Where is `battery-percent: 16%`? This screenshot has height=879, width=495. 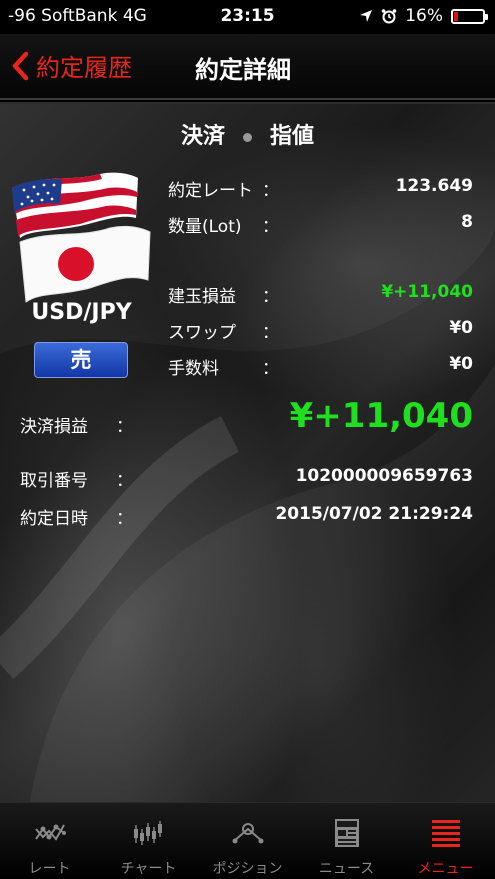 battery-percent: 16% is located at coordinates (424, 16).